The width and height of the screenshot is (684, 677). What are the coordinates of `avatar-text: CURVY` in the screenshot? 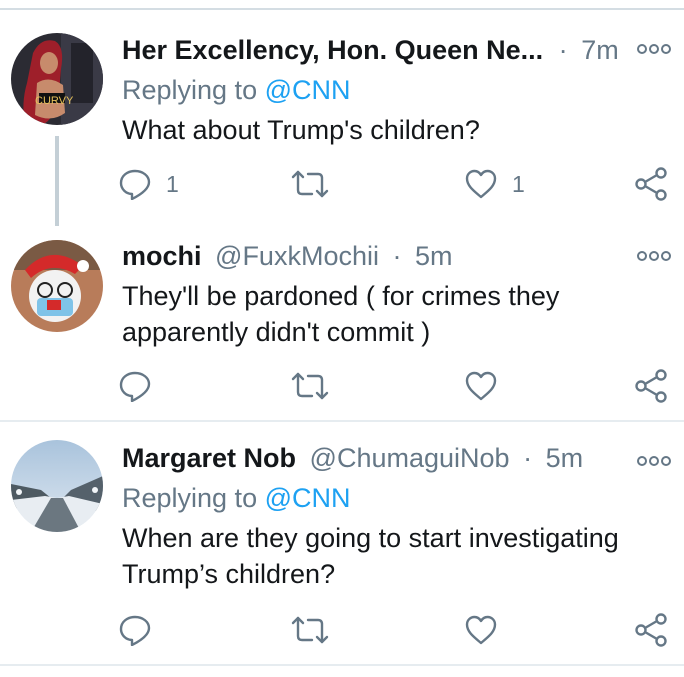 It's located at (54, 101).